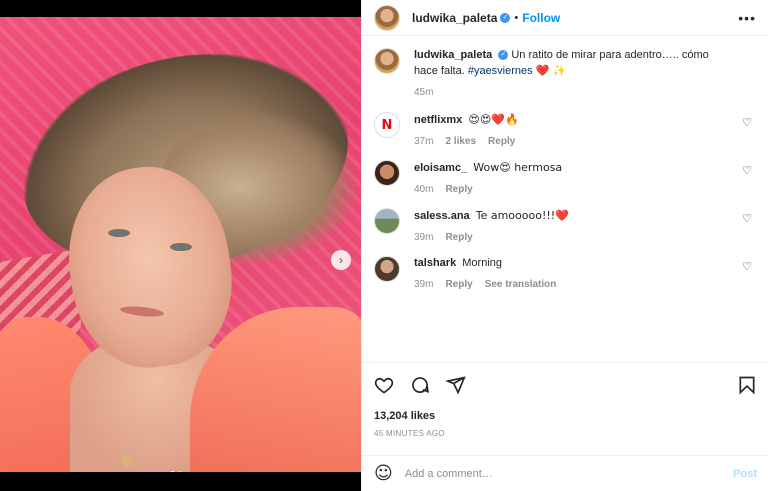 Image resolution: width=768 pixels, height=491 pixels. What do you see at coordinates (747, 18) in the screenshot?
I see `more-options-button: •••` at bounding box center [747, 18].